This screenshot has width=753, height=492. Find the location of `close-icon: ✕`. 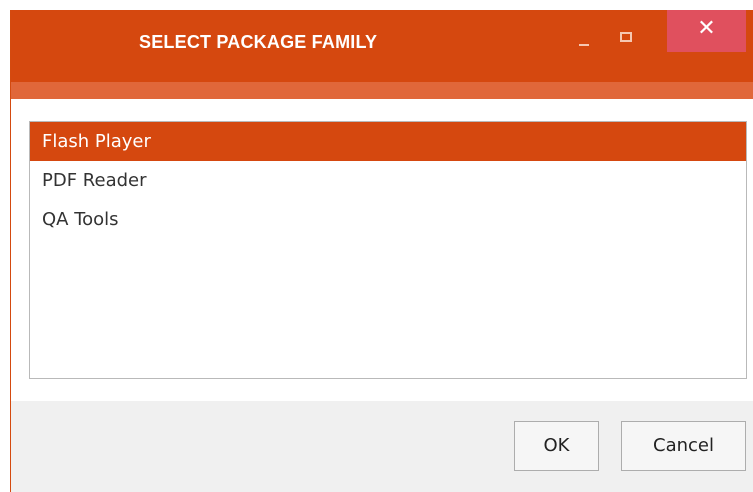

close-icon: ✕ is located at coordinates (706, 28).